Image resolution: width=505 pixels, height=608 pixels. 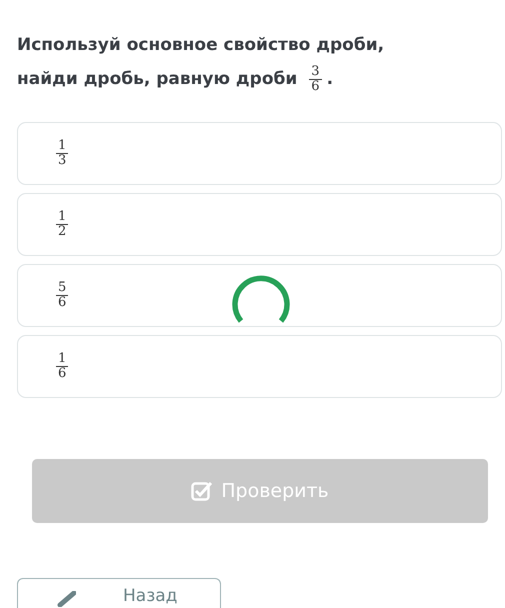 I want to click on fraction: 1 2, so click(x=62, y=224).